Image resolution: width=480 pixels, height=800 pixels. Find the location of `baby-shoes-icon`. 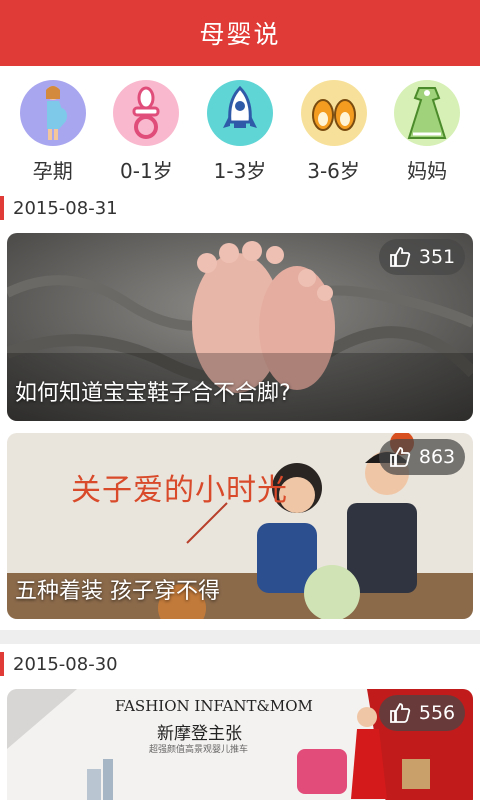

baby-shoes-icon is located at coordinates (333, 113).